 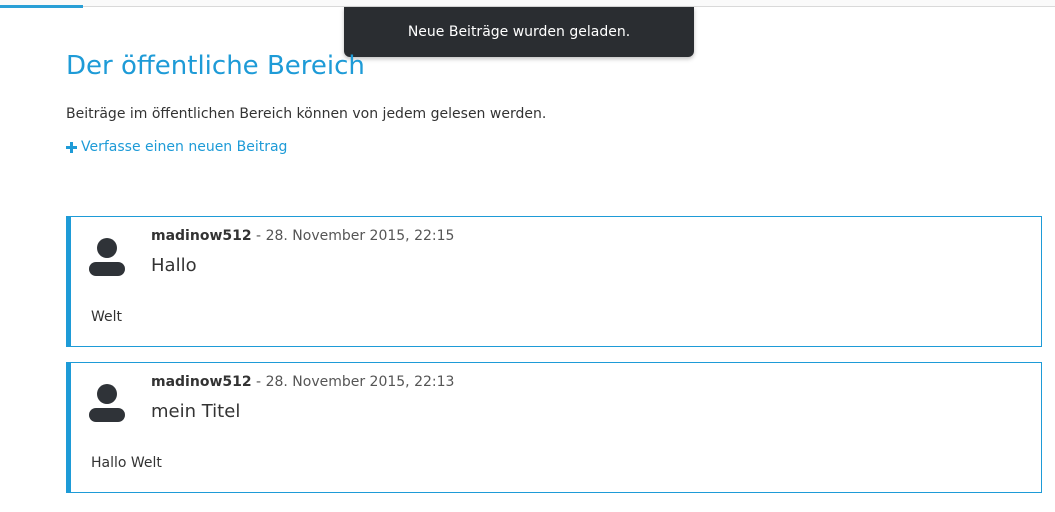 What do you see at coordinates (527, 4) in the screenshot?
I see `top-bar` at bounding box center [527, 4].